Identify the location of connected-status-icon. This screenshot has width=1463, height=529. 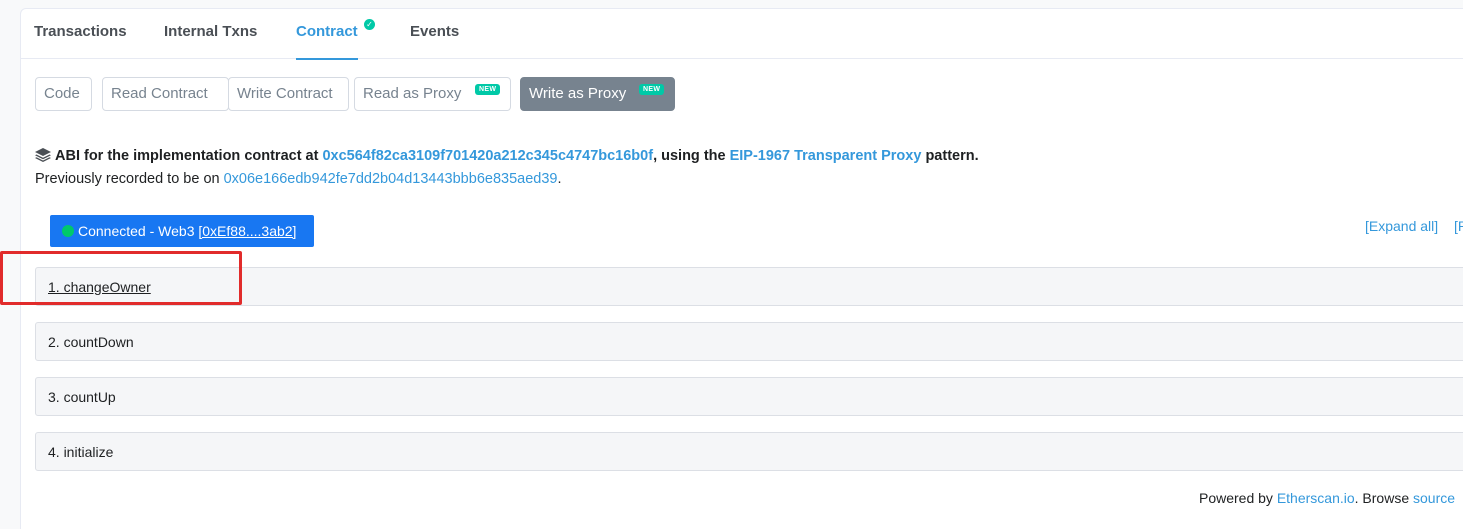
(68, 231).